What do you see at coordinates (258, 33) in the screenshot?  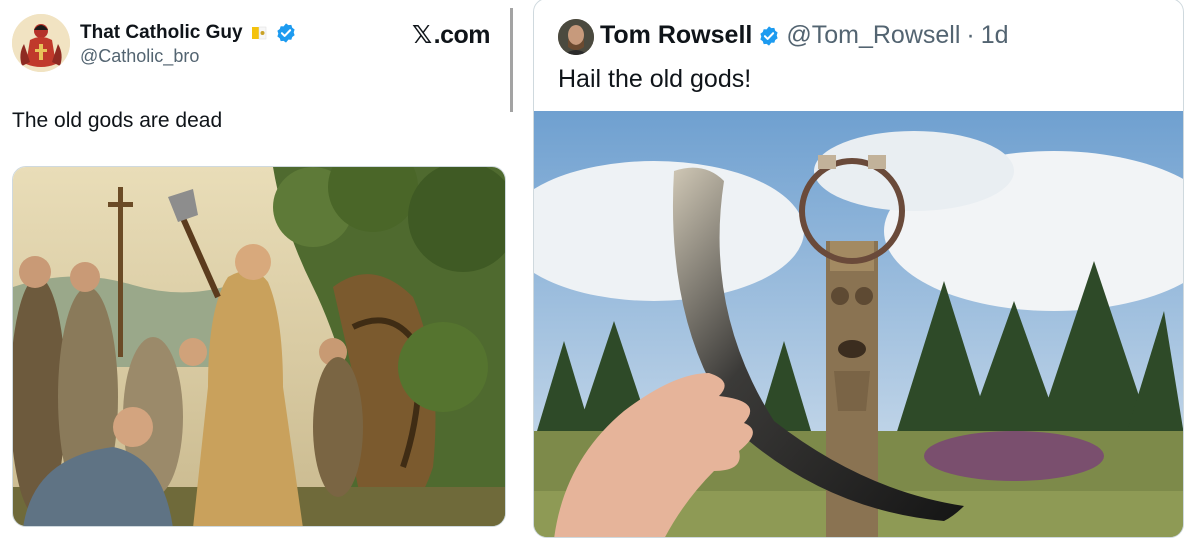 I see `vatican-flag-icon` at bounding box center [258, 33].